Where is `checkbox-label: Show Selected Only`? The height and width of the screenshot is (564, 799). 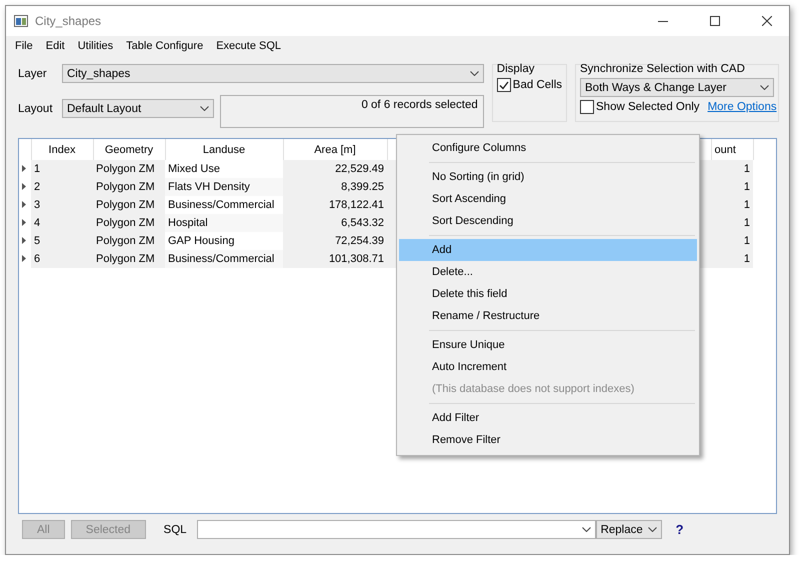
checkbox-label: Show Selected Only is located at coordinates (648, 107).